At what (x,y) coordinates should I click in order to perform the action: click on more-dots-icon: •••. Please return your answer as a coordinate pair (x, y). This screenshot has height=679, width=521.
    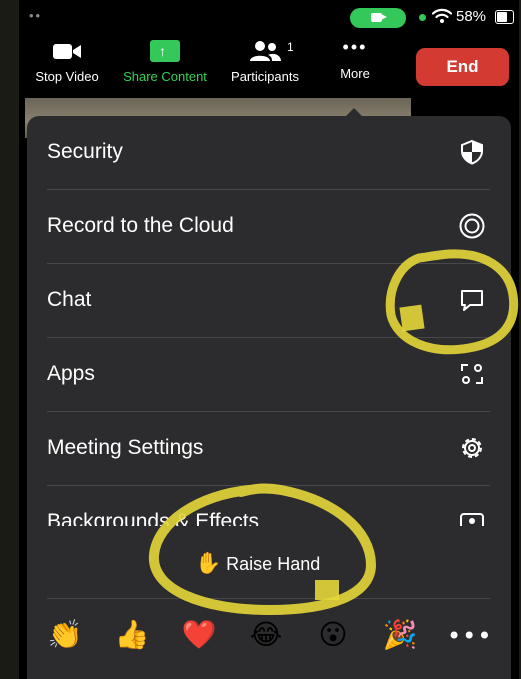
    Looking at the image, I should click on (355, 47).